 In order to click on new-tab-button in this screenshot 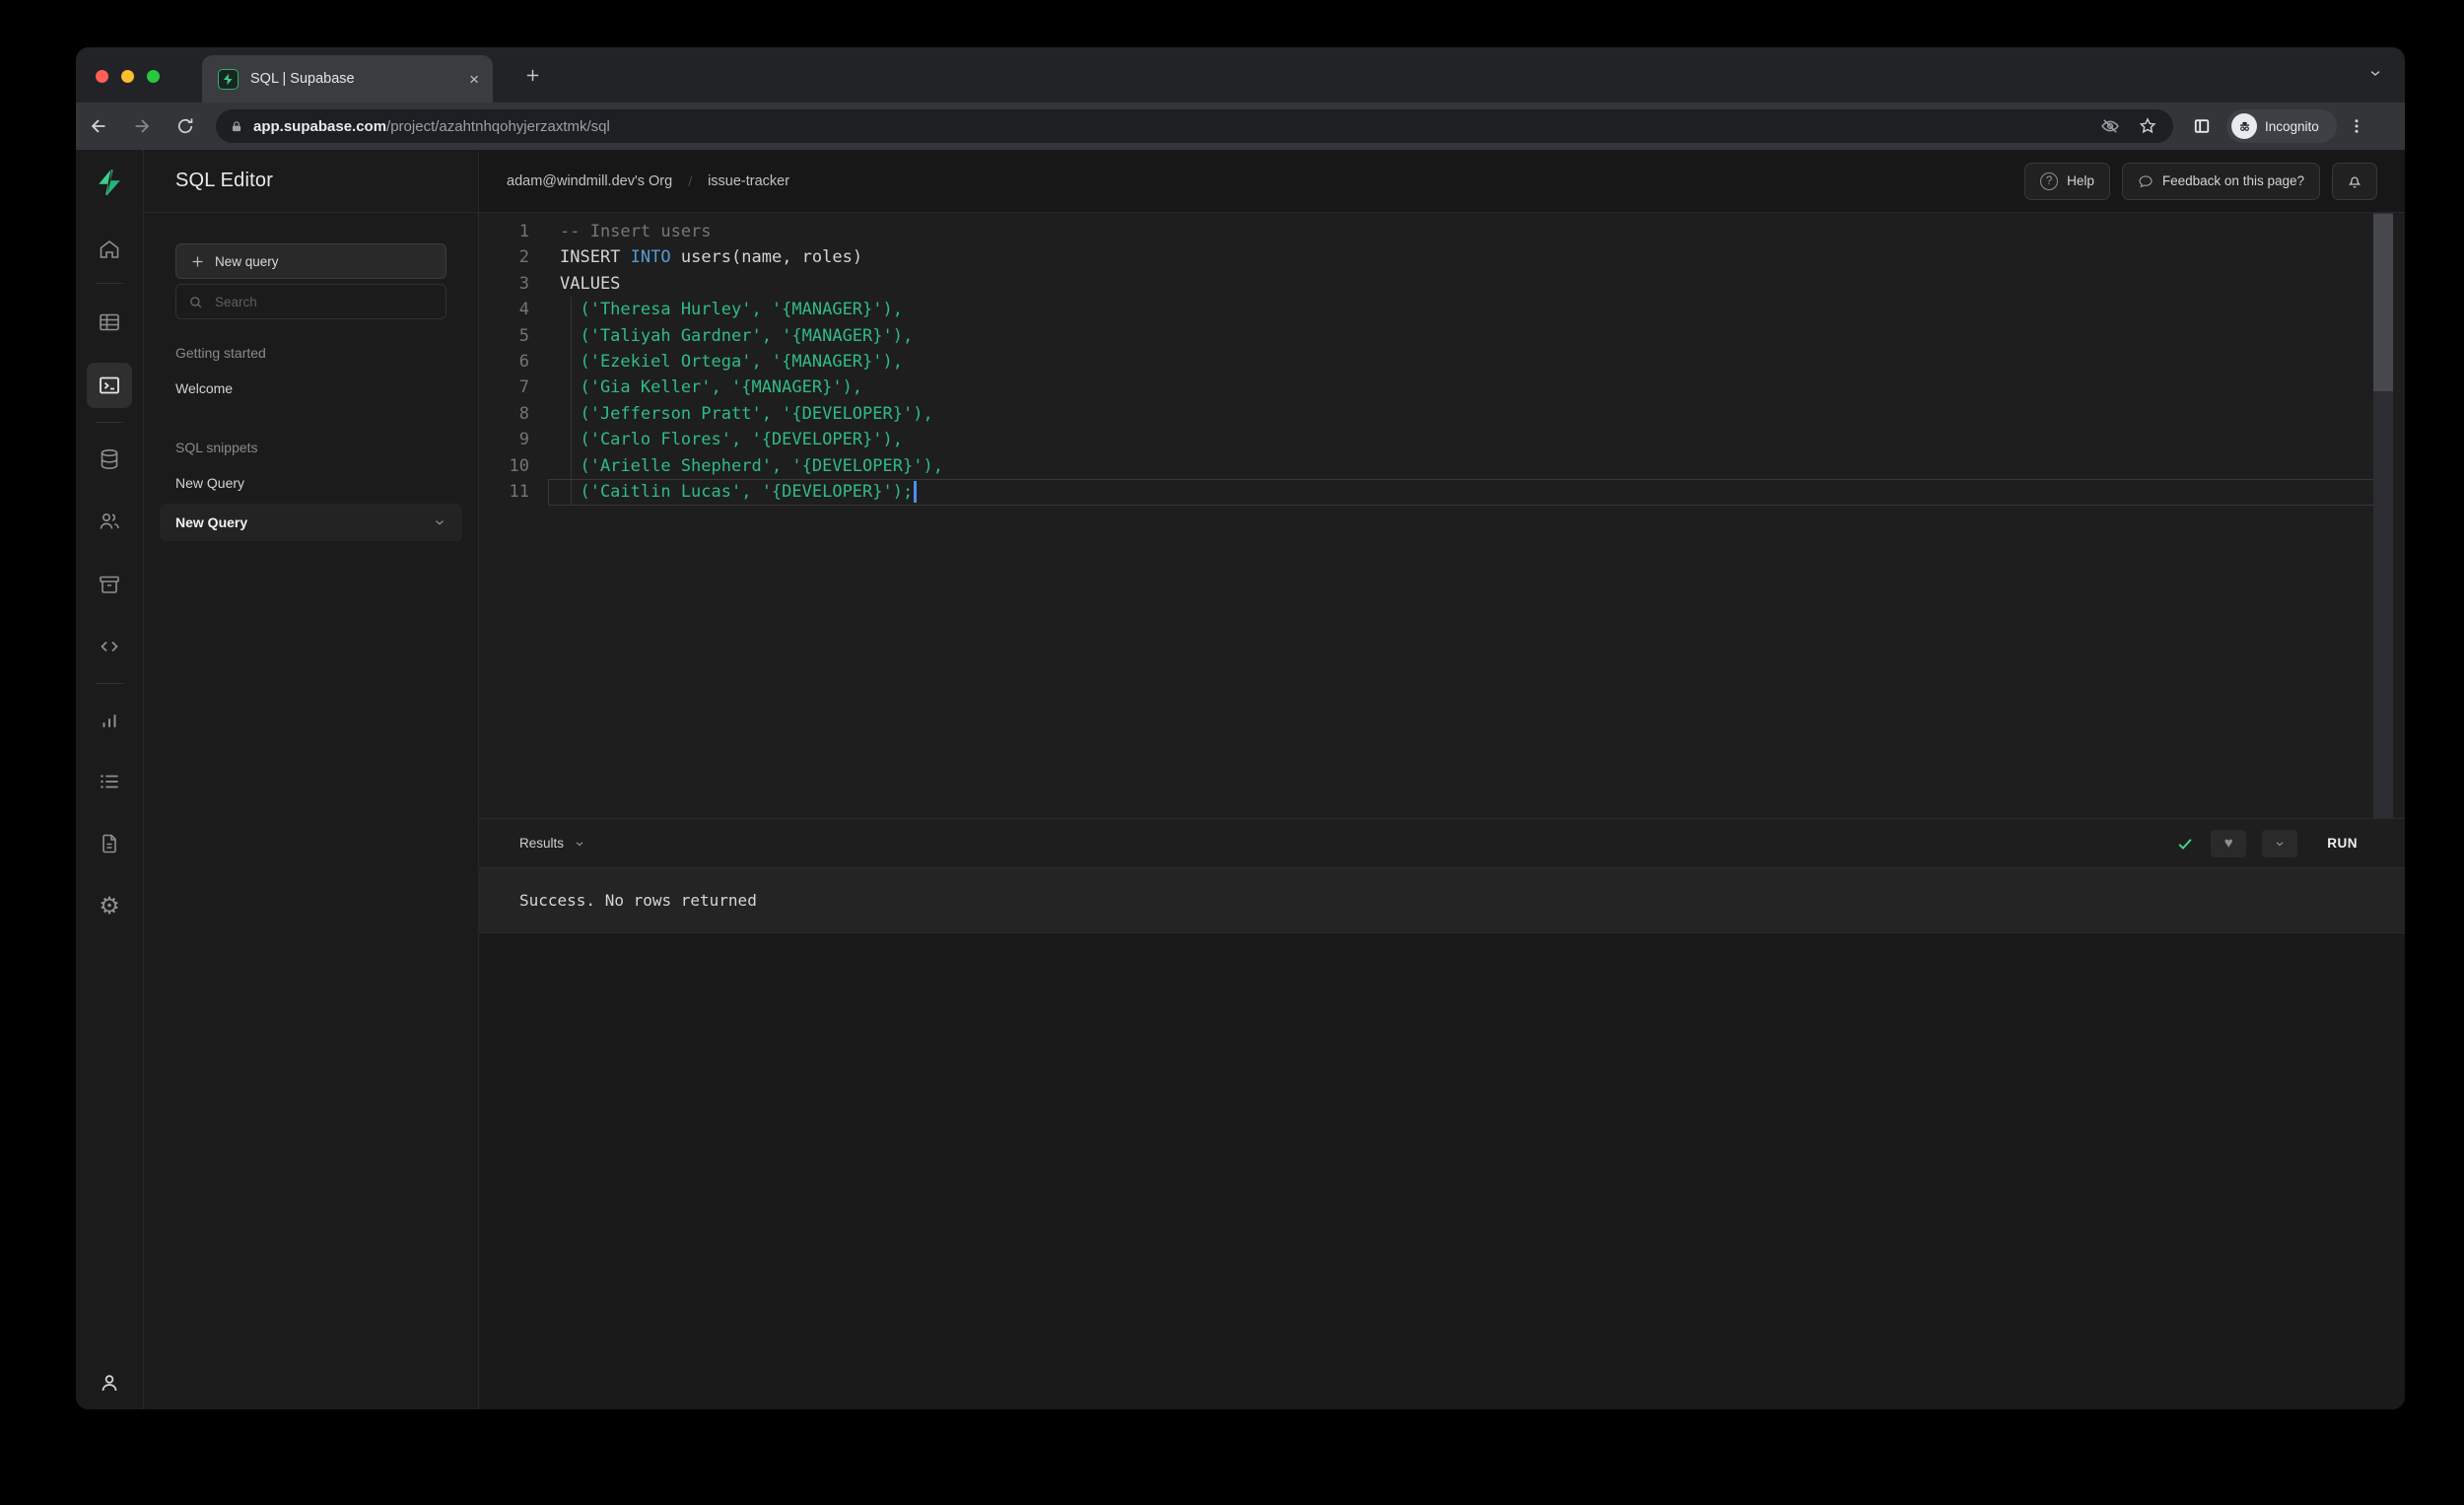, I will do `click(532, 75)`.